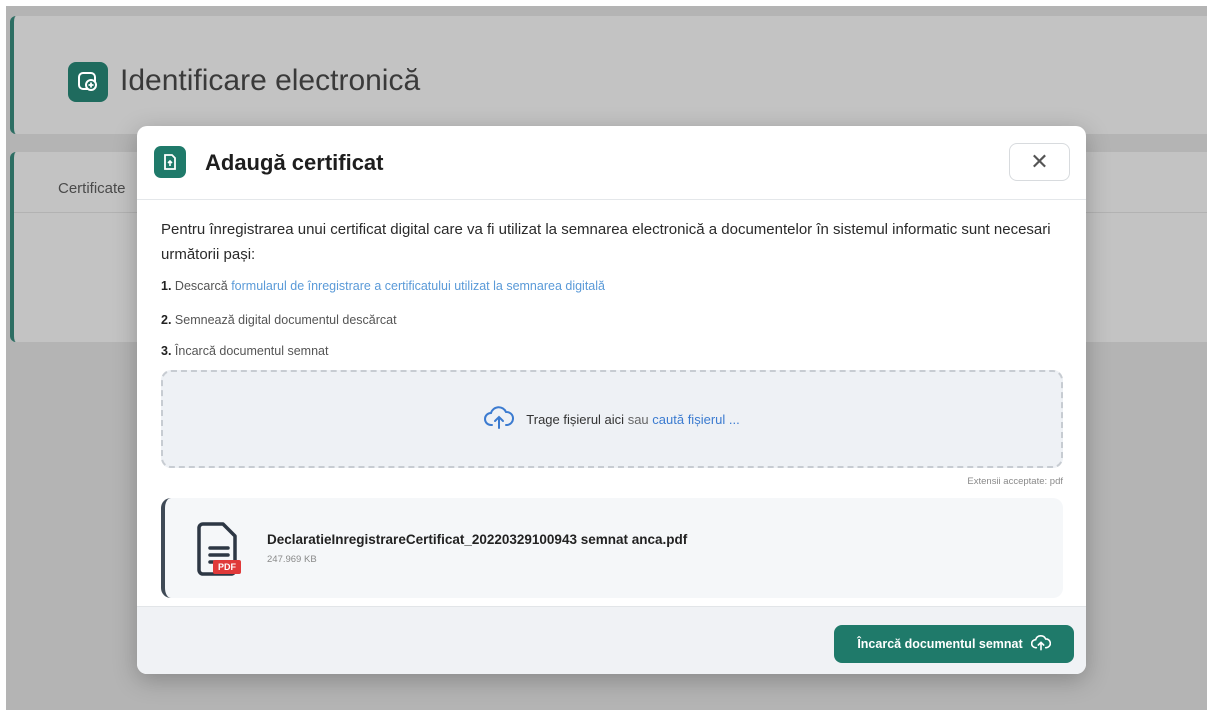  Describe the element at coordinates (292, 559) in the screenshot. I see `file-size: 247.969 KB` at that location.